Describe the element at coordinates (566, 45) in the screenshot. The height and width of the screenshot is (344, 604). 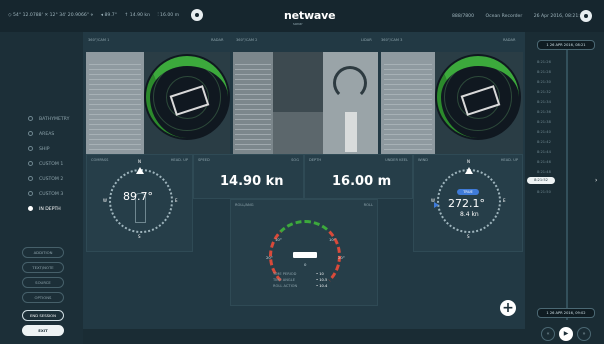
I see `timeline-start: 1 26 APR 2016, 08:21` at that location.